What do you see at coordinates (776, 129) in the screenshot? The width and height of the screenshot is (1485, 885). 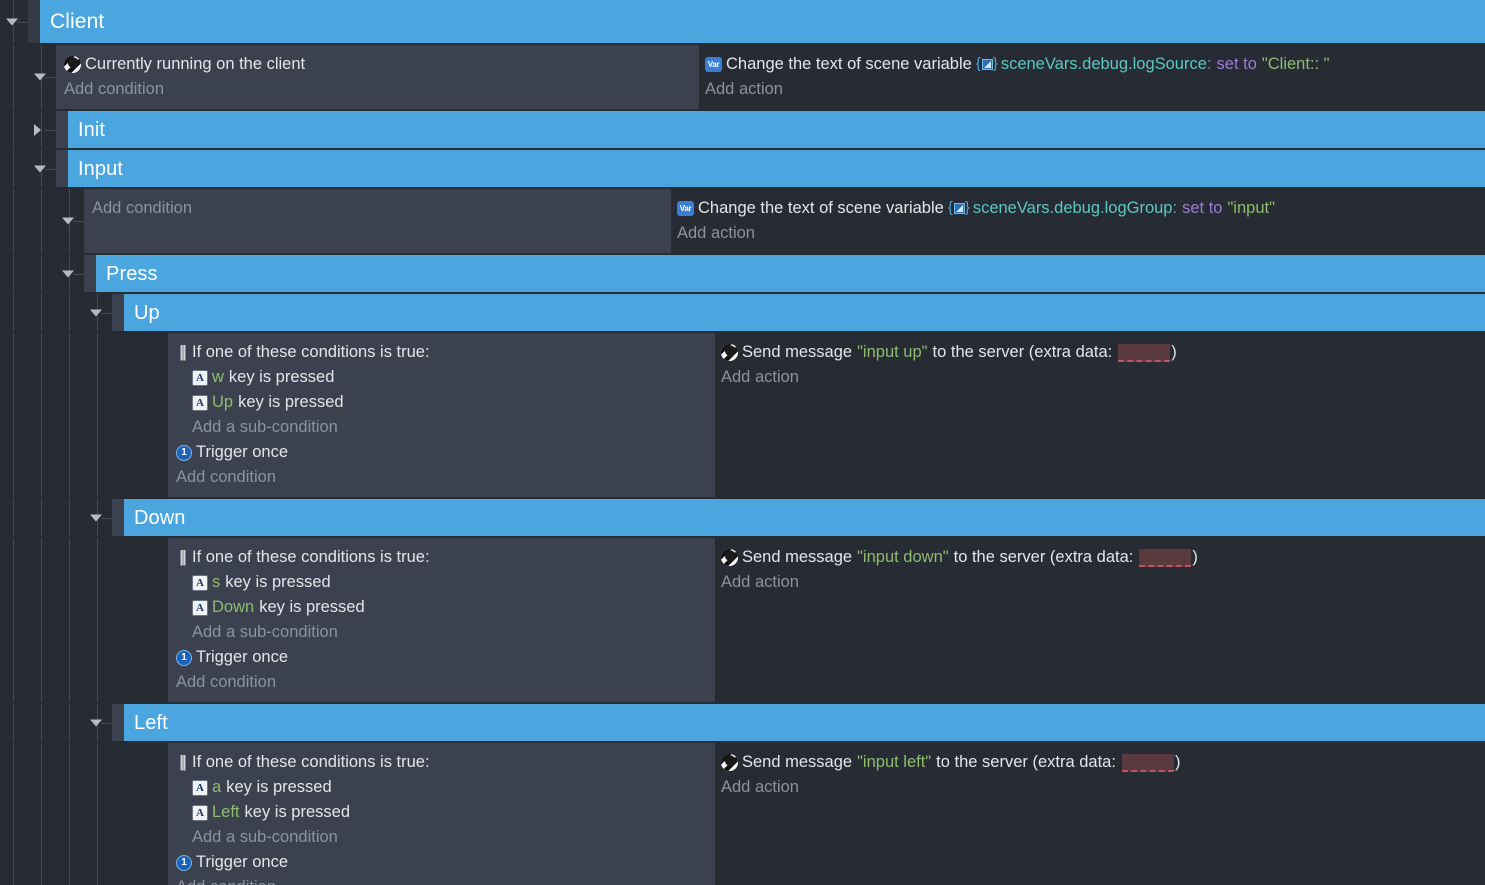 I see `group-header-init: Init` at bounding box center [776, 129].